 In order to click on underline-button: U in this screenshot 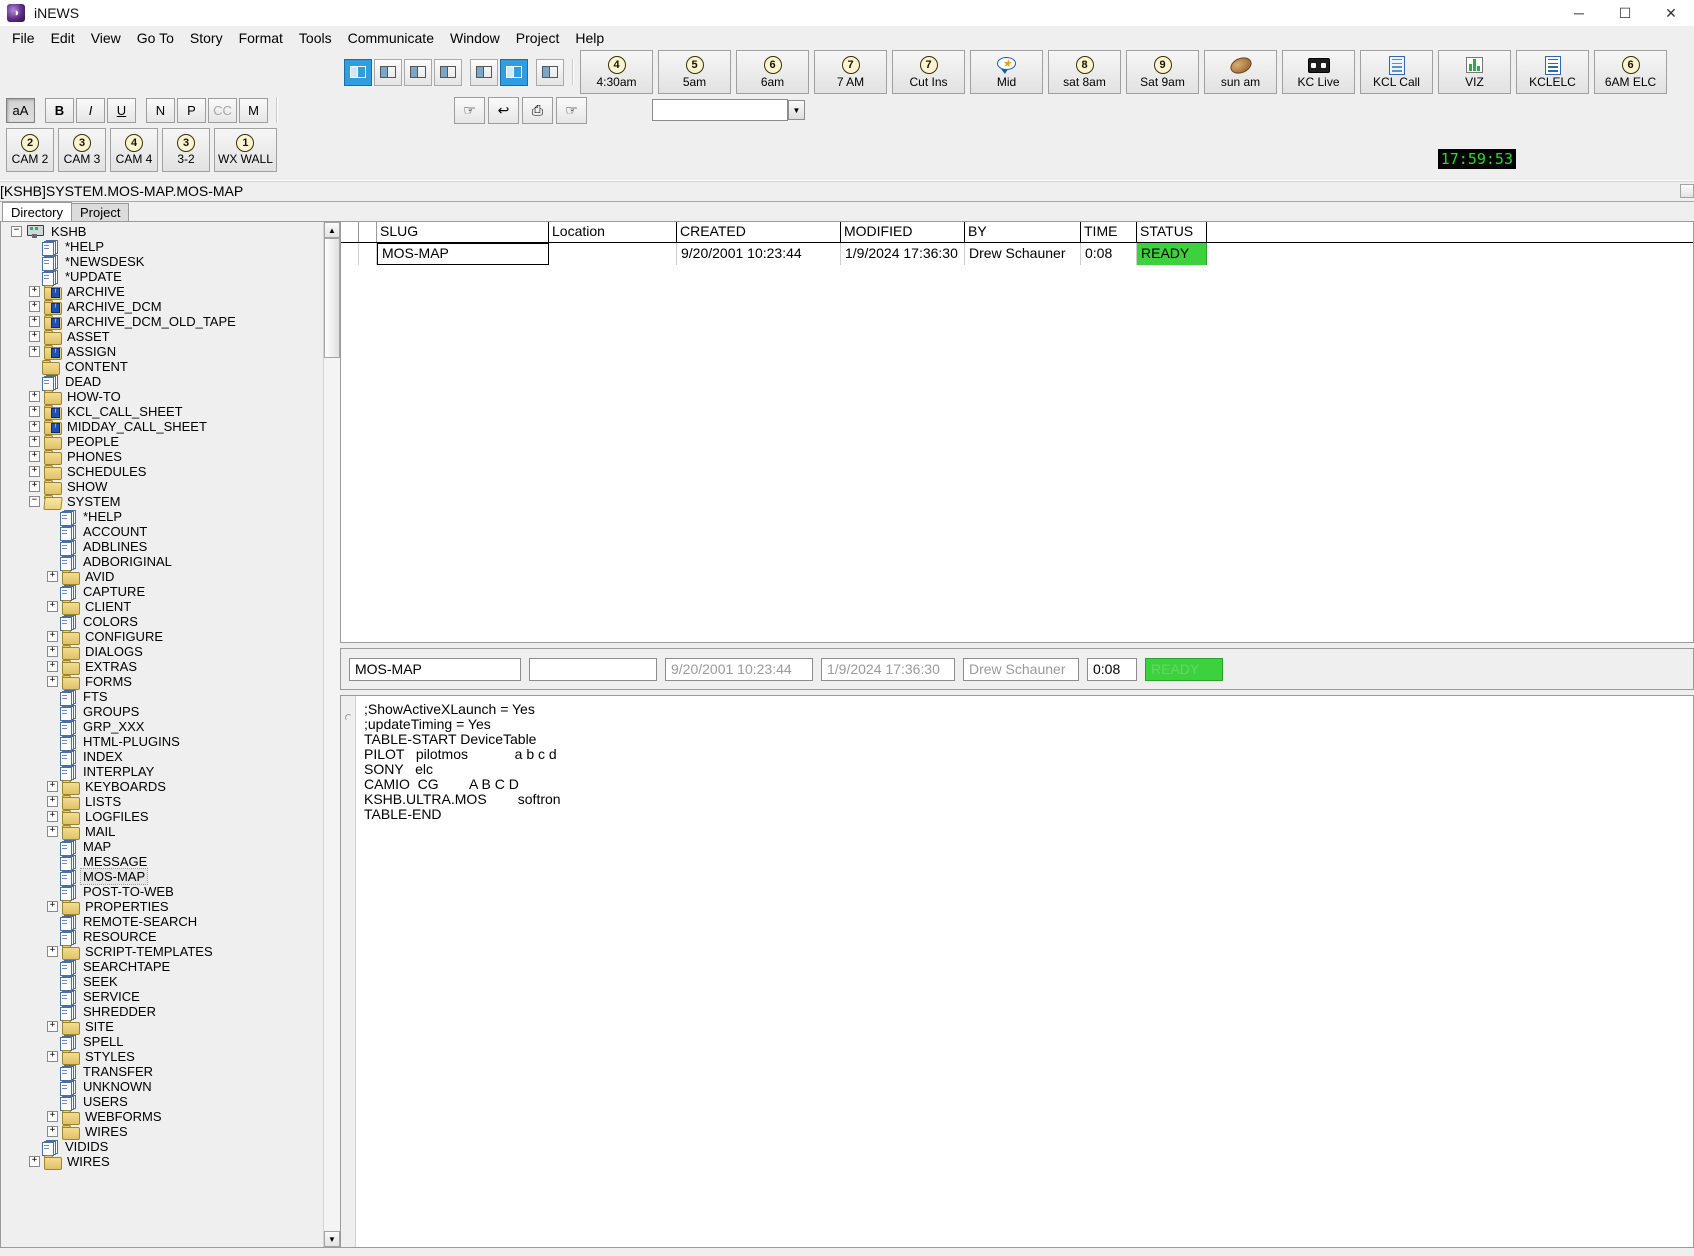, I will do `click(121, 110)`.